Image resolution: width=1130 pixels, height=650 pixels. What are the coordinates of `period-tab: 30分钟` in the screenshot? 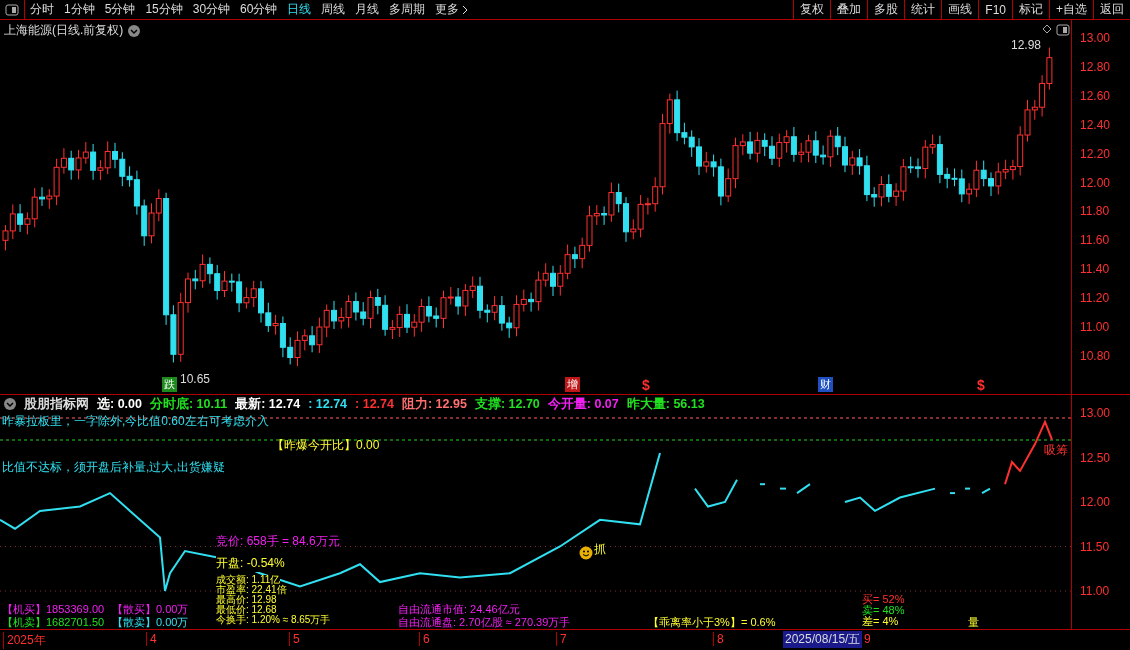 It's located at (211, 9).